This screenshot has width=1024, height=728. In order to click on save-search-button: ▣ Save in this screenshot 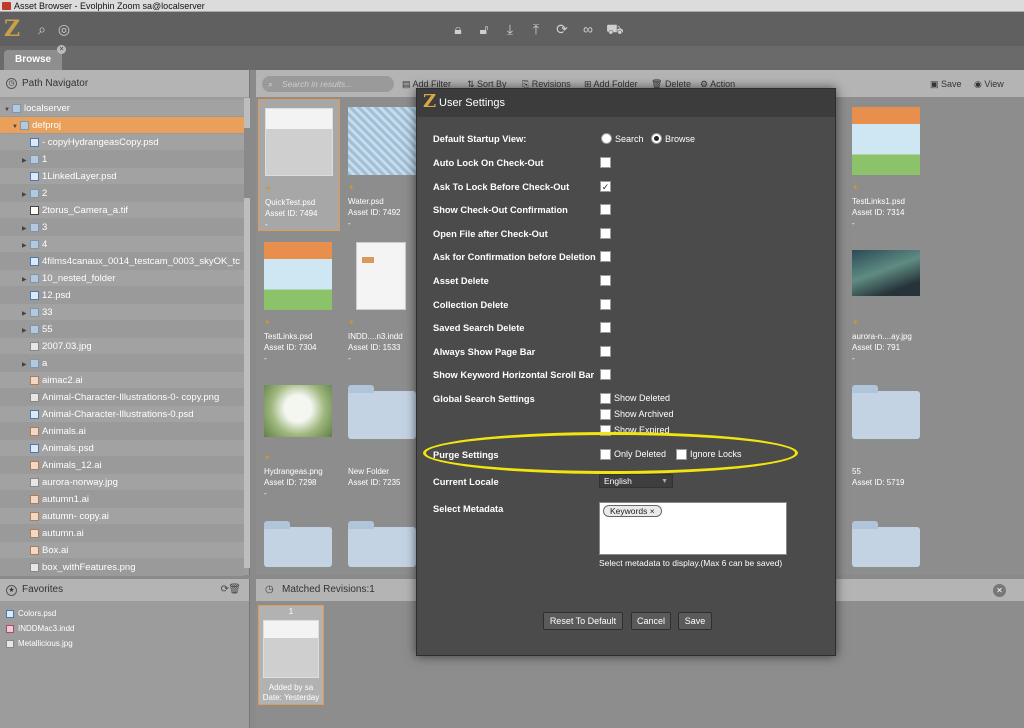, I will do `click(946, 84)`.